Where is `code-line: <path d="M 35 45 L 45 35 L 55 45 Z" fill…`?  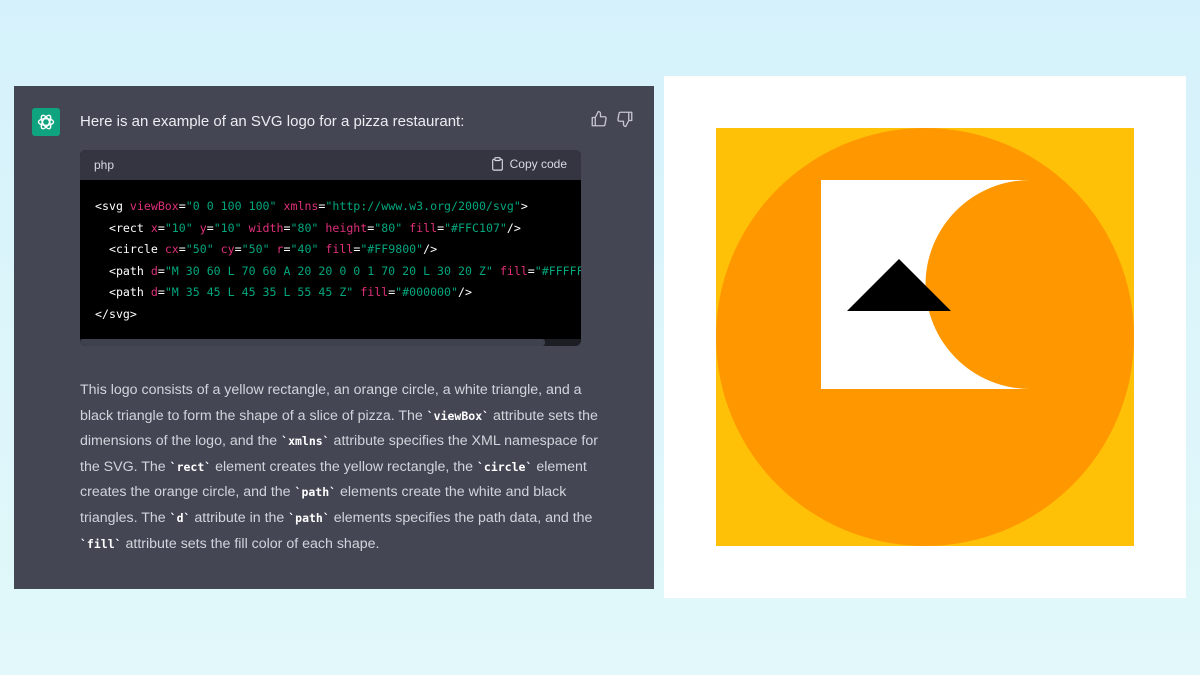 code-line: <path d="M 35 45 L 45 35 L 55 45 Z" fill… is located at coordinates (338, 293).